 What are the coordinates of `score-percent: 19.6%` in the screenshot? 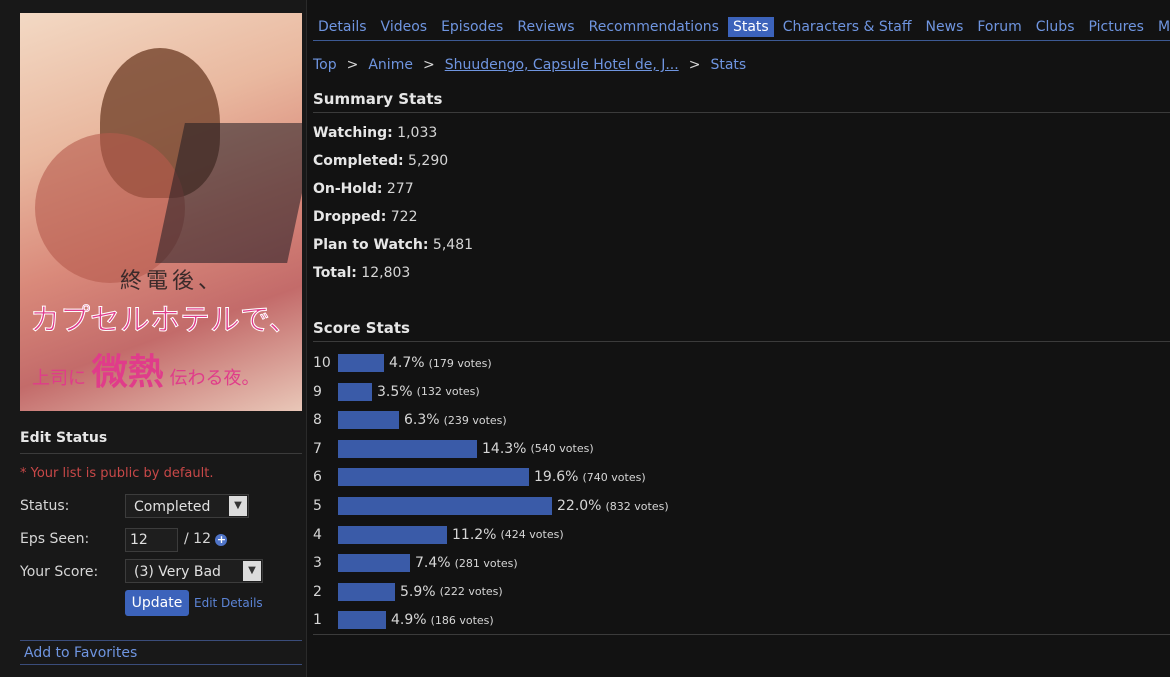 It's located at (556, 477).